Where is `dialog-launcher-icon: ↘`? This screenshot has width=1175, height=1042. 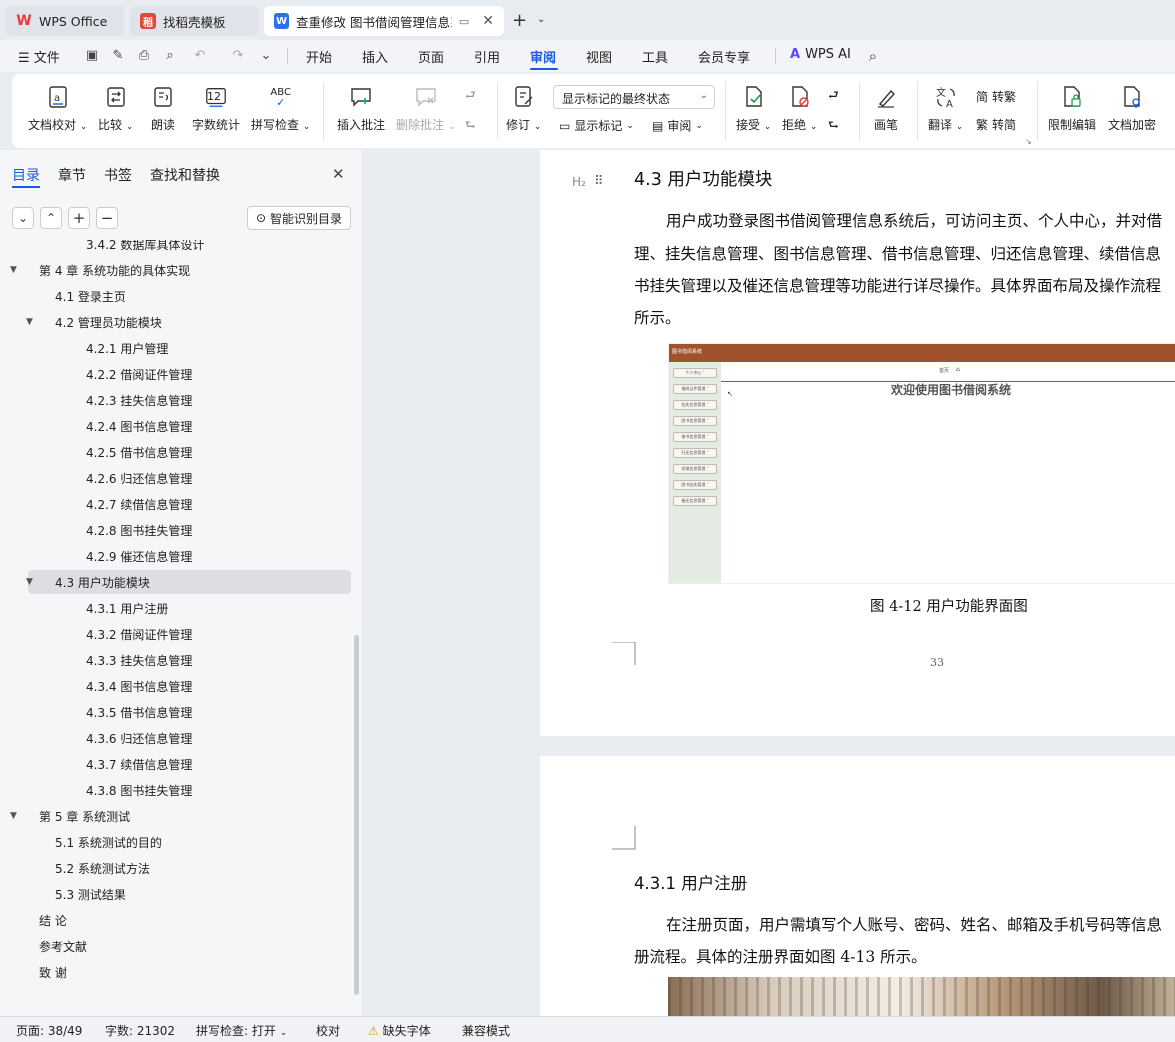 dialog-launcher-icon: ↘ is located at coordinates (1028, 141).